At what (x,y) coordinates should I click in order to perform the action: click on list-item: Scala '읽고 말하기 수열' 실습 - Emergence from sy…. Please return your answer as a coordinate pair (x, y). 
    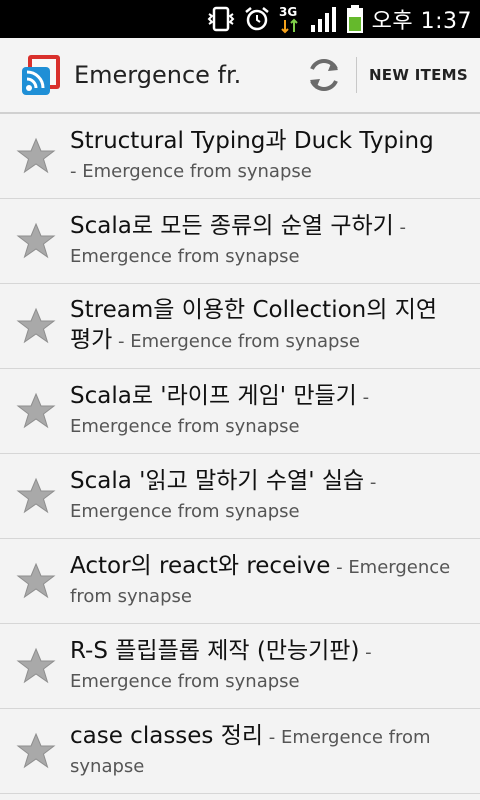
    Looking at the image, I should click on (240, 496).